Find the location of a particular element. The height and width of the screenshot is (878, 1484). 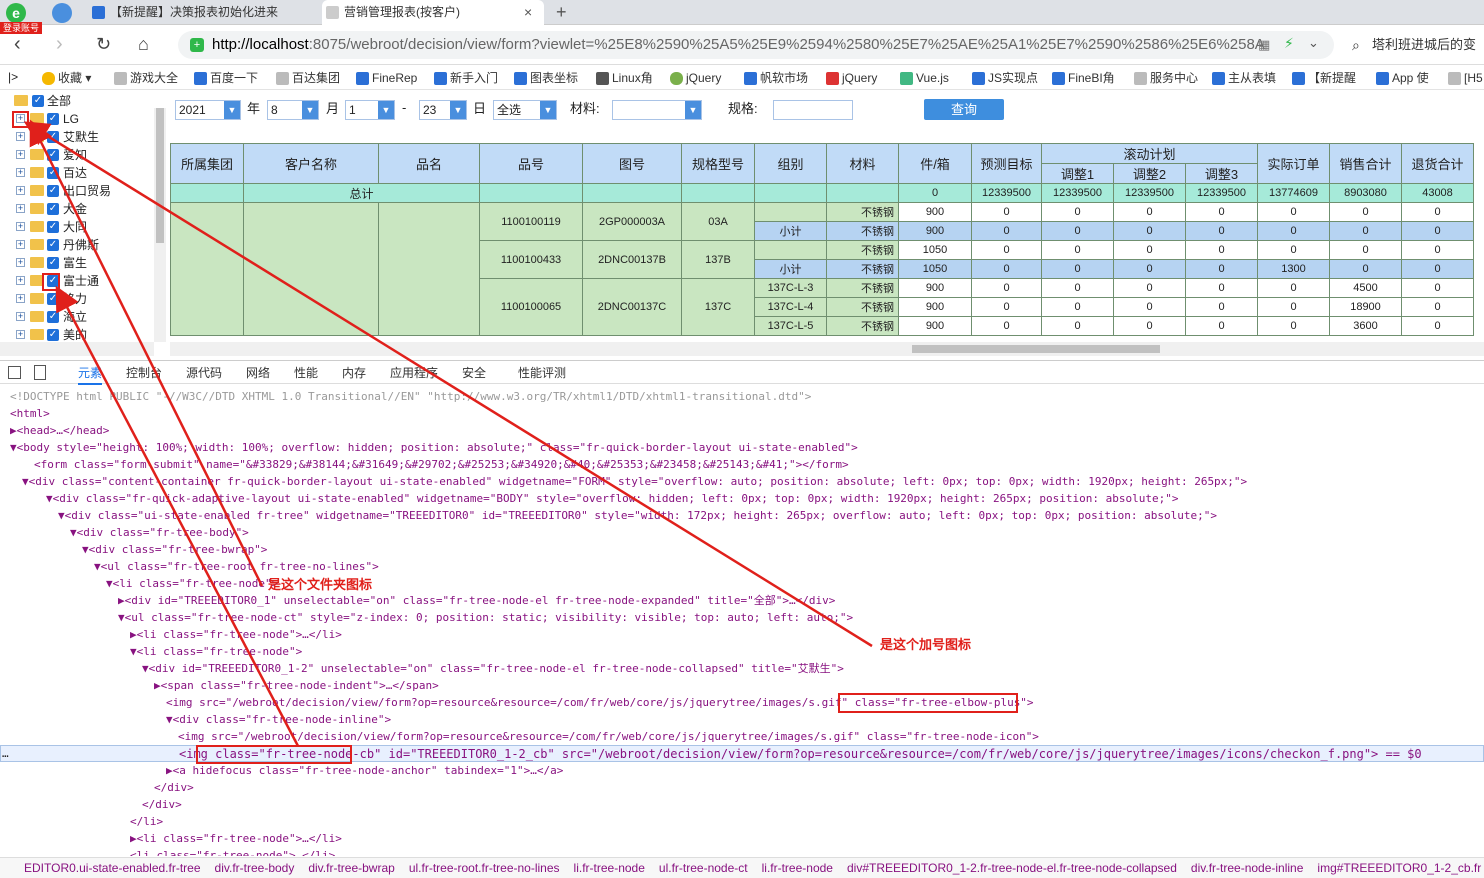

bookmark-item: 【新提醒 is located at coordinates (1324, 78).